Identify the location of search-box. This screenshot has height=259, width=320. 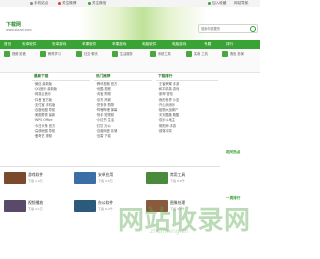
(228, 28).